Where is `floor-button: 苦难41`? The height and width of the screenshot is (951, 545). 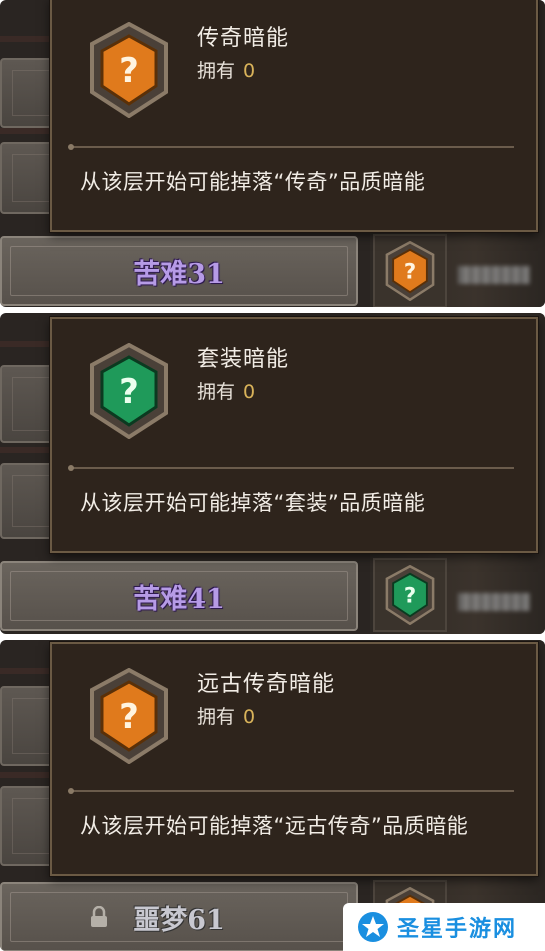 floor-button: 苦难41 is located at coordinates (179, 596).